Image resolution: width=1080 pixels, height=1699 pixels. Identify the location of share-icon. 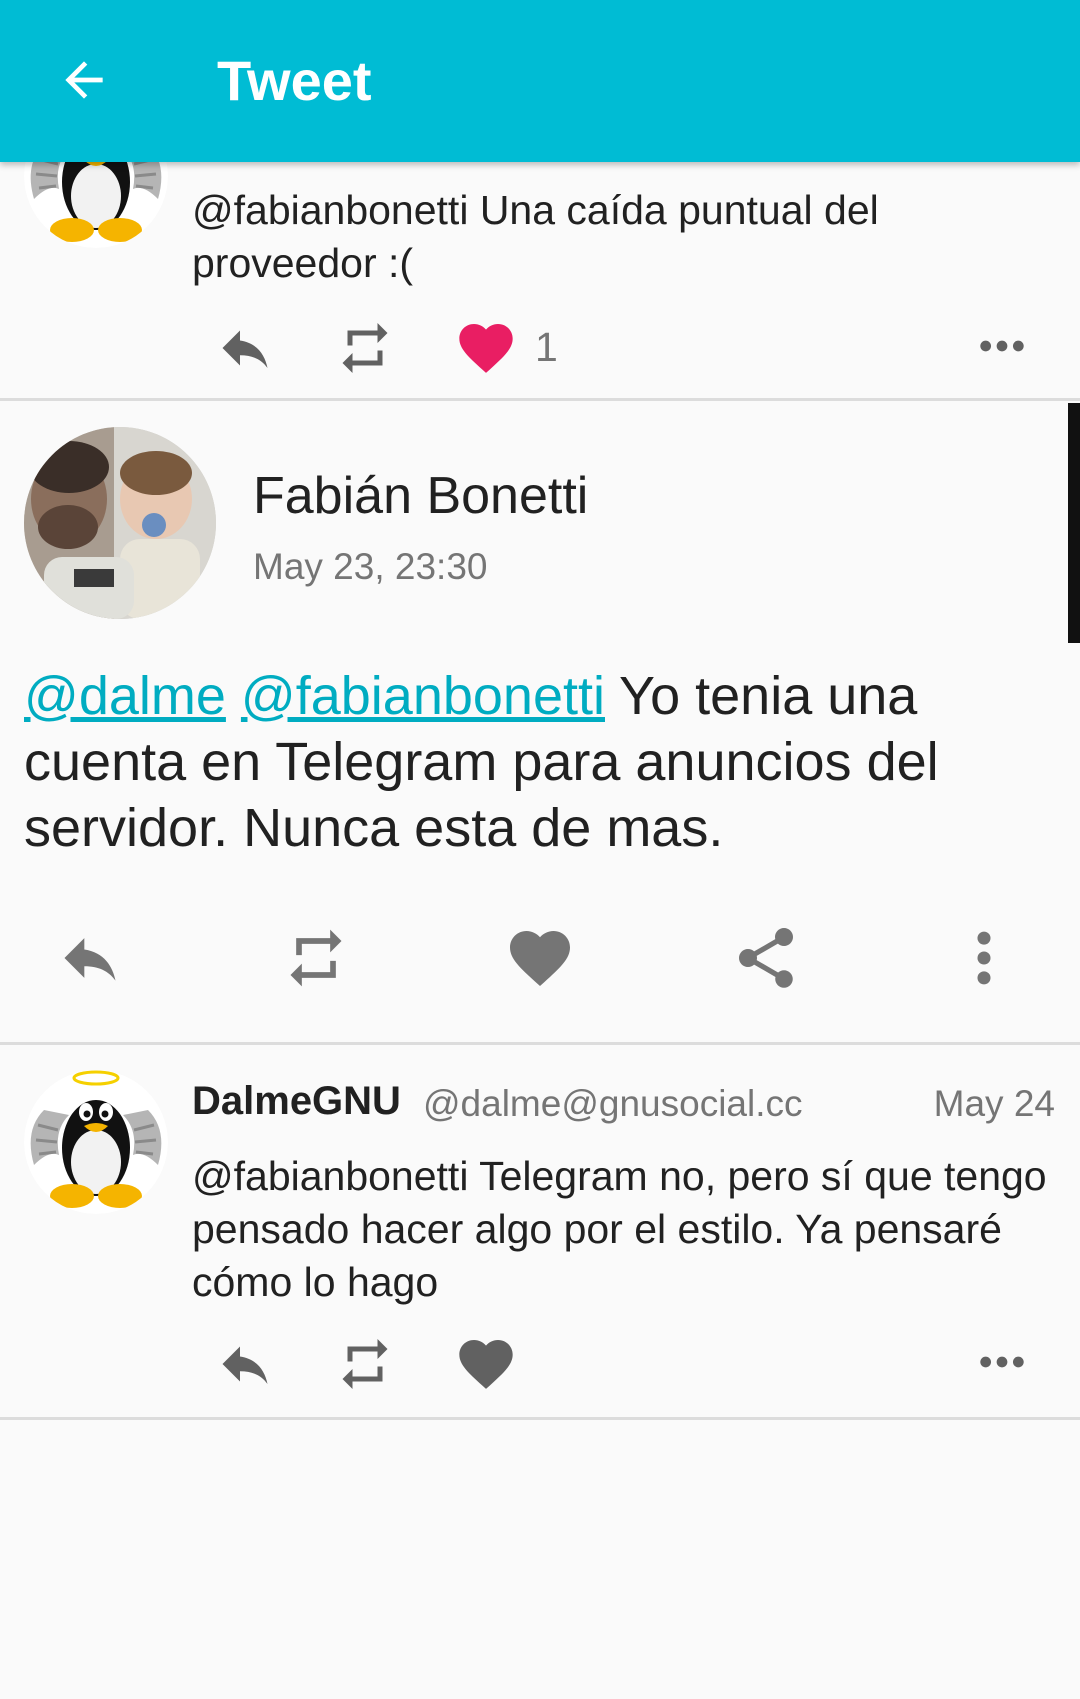
(766, 958).